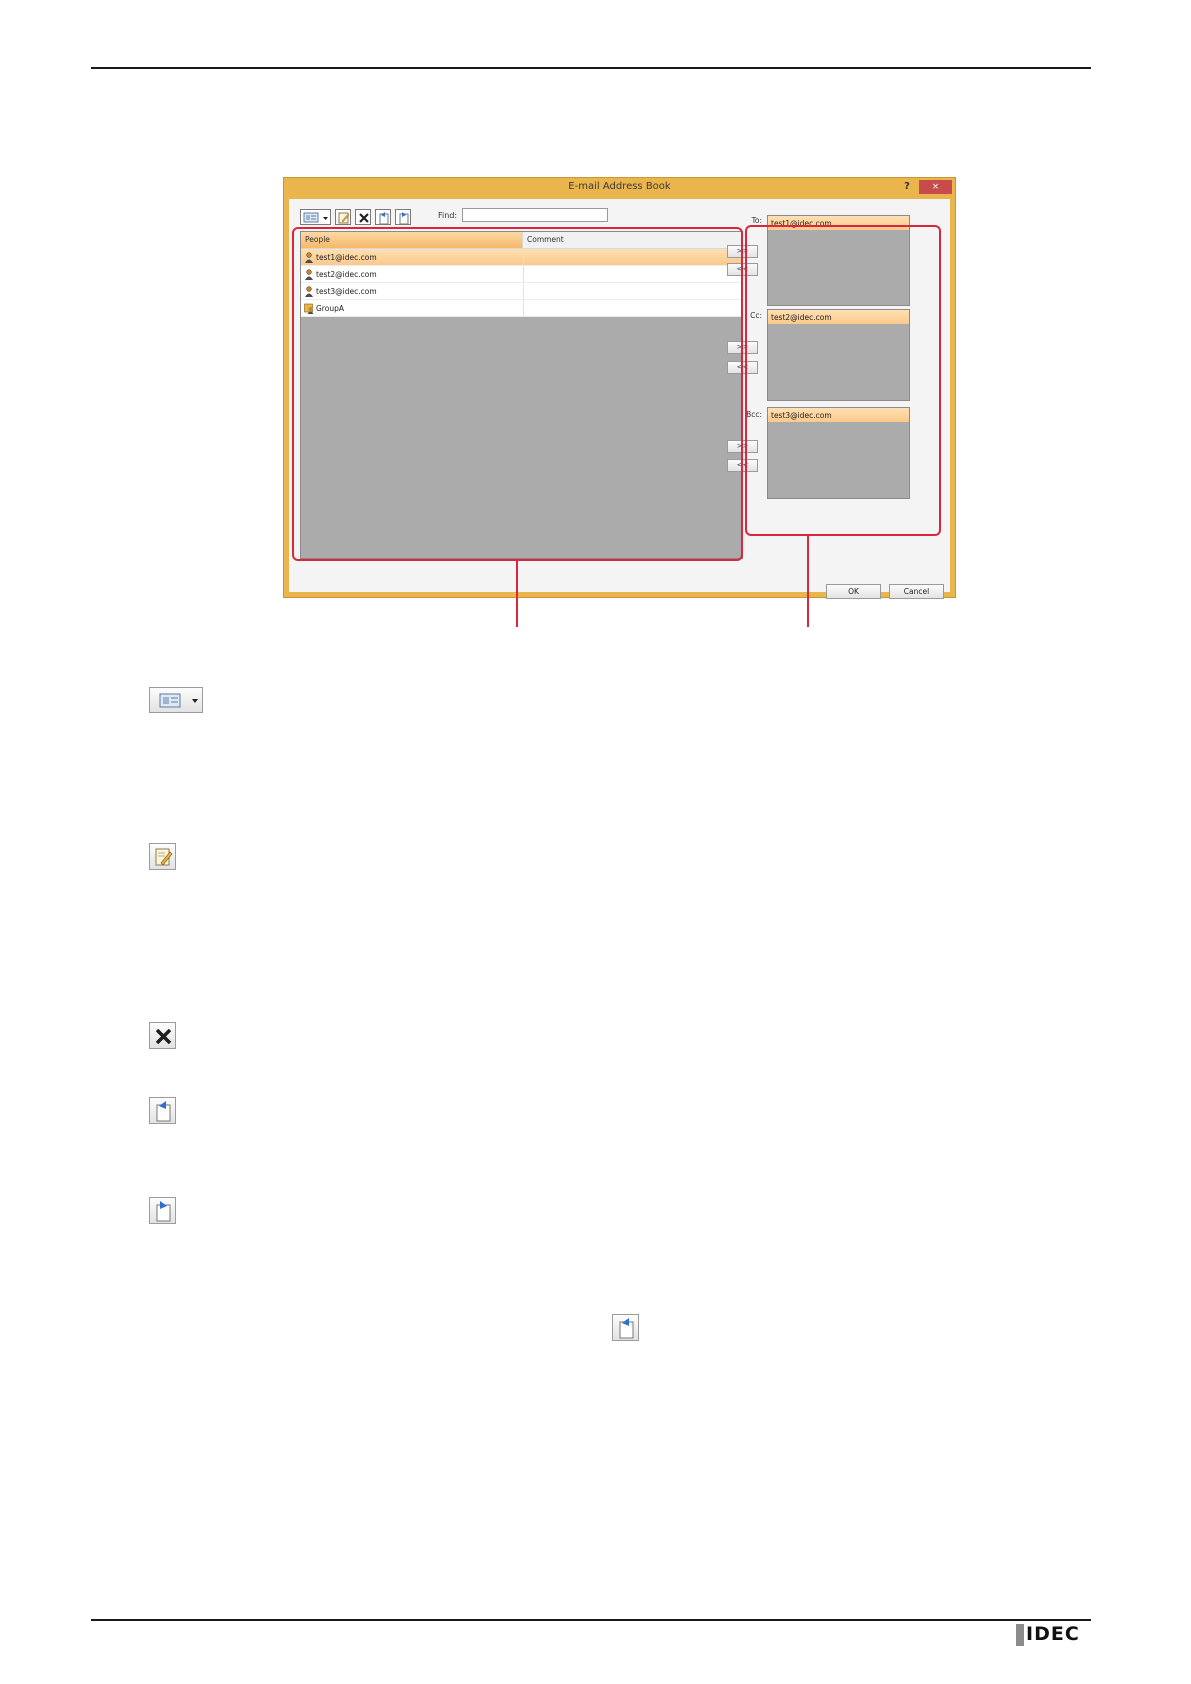 This screenshot has height=1684, width=1191. Describe the element at coordinates (591, 1620) in the screenshot. I see `footer-rule` at that location.